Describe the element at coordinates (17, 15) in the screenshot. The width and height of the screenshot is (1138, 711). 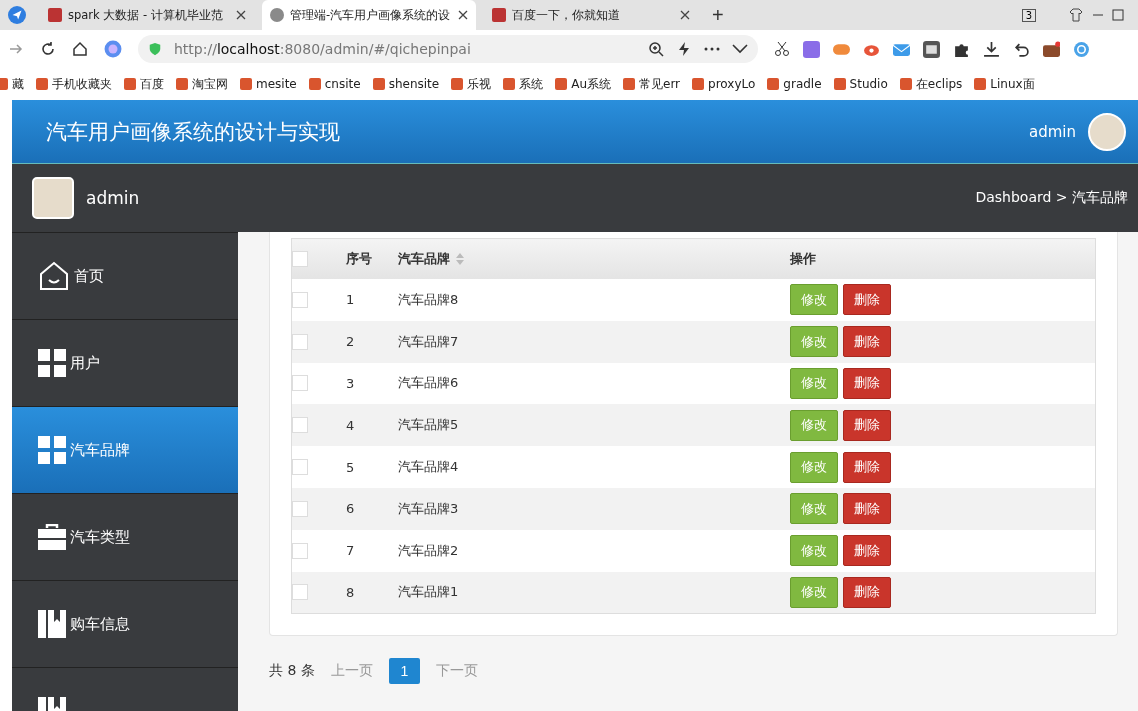
I see `navigation-icon` at that location.